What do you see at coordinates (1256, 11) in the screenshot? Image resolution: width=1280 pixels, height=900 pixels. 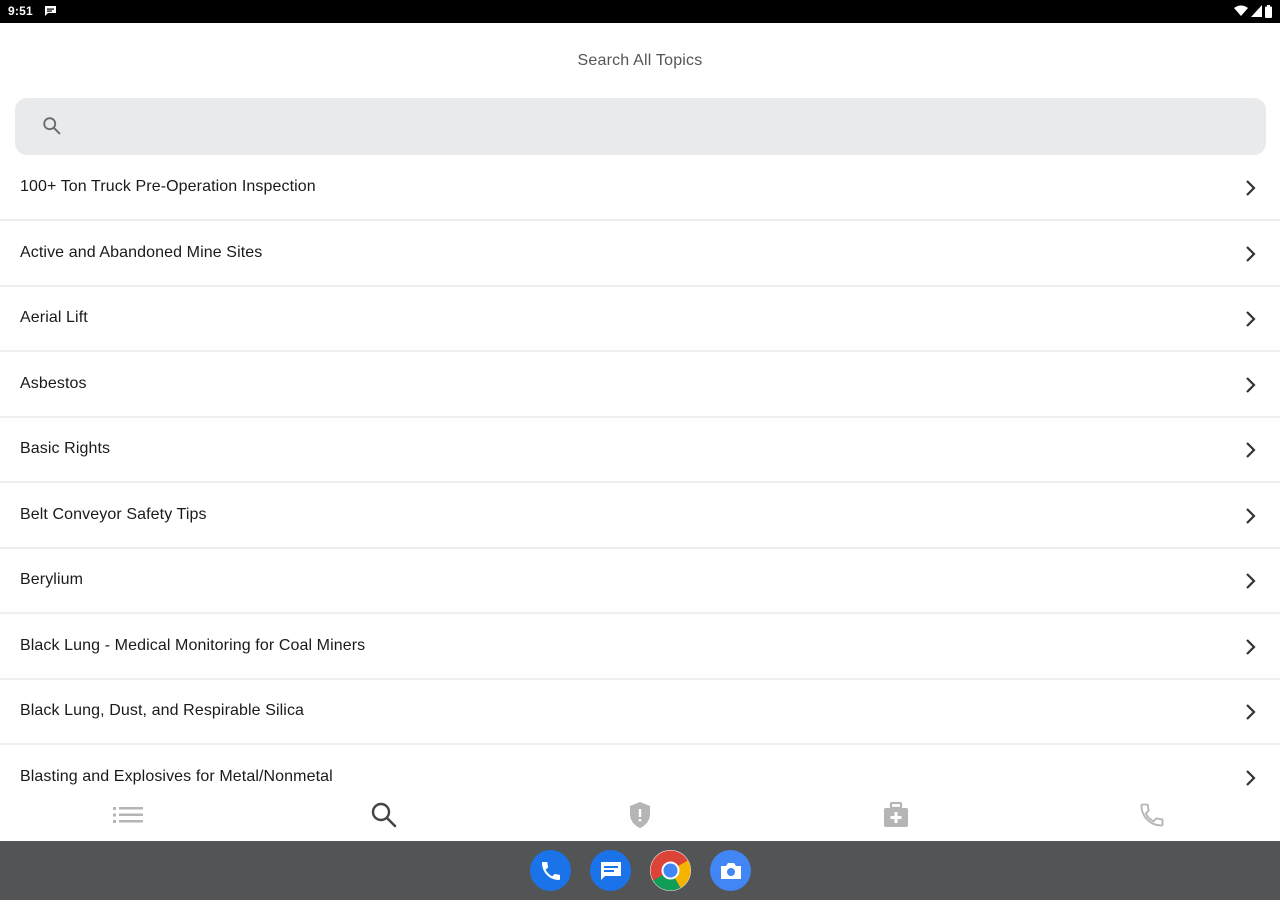 I see `signal-icon` at bounding box center [1256, 11].